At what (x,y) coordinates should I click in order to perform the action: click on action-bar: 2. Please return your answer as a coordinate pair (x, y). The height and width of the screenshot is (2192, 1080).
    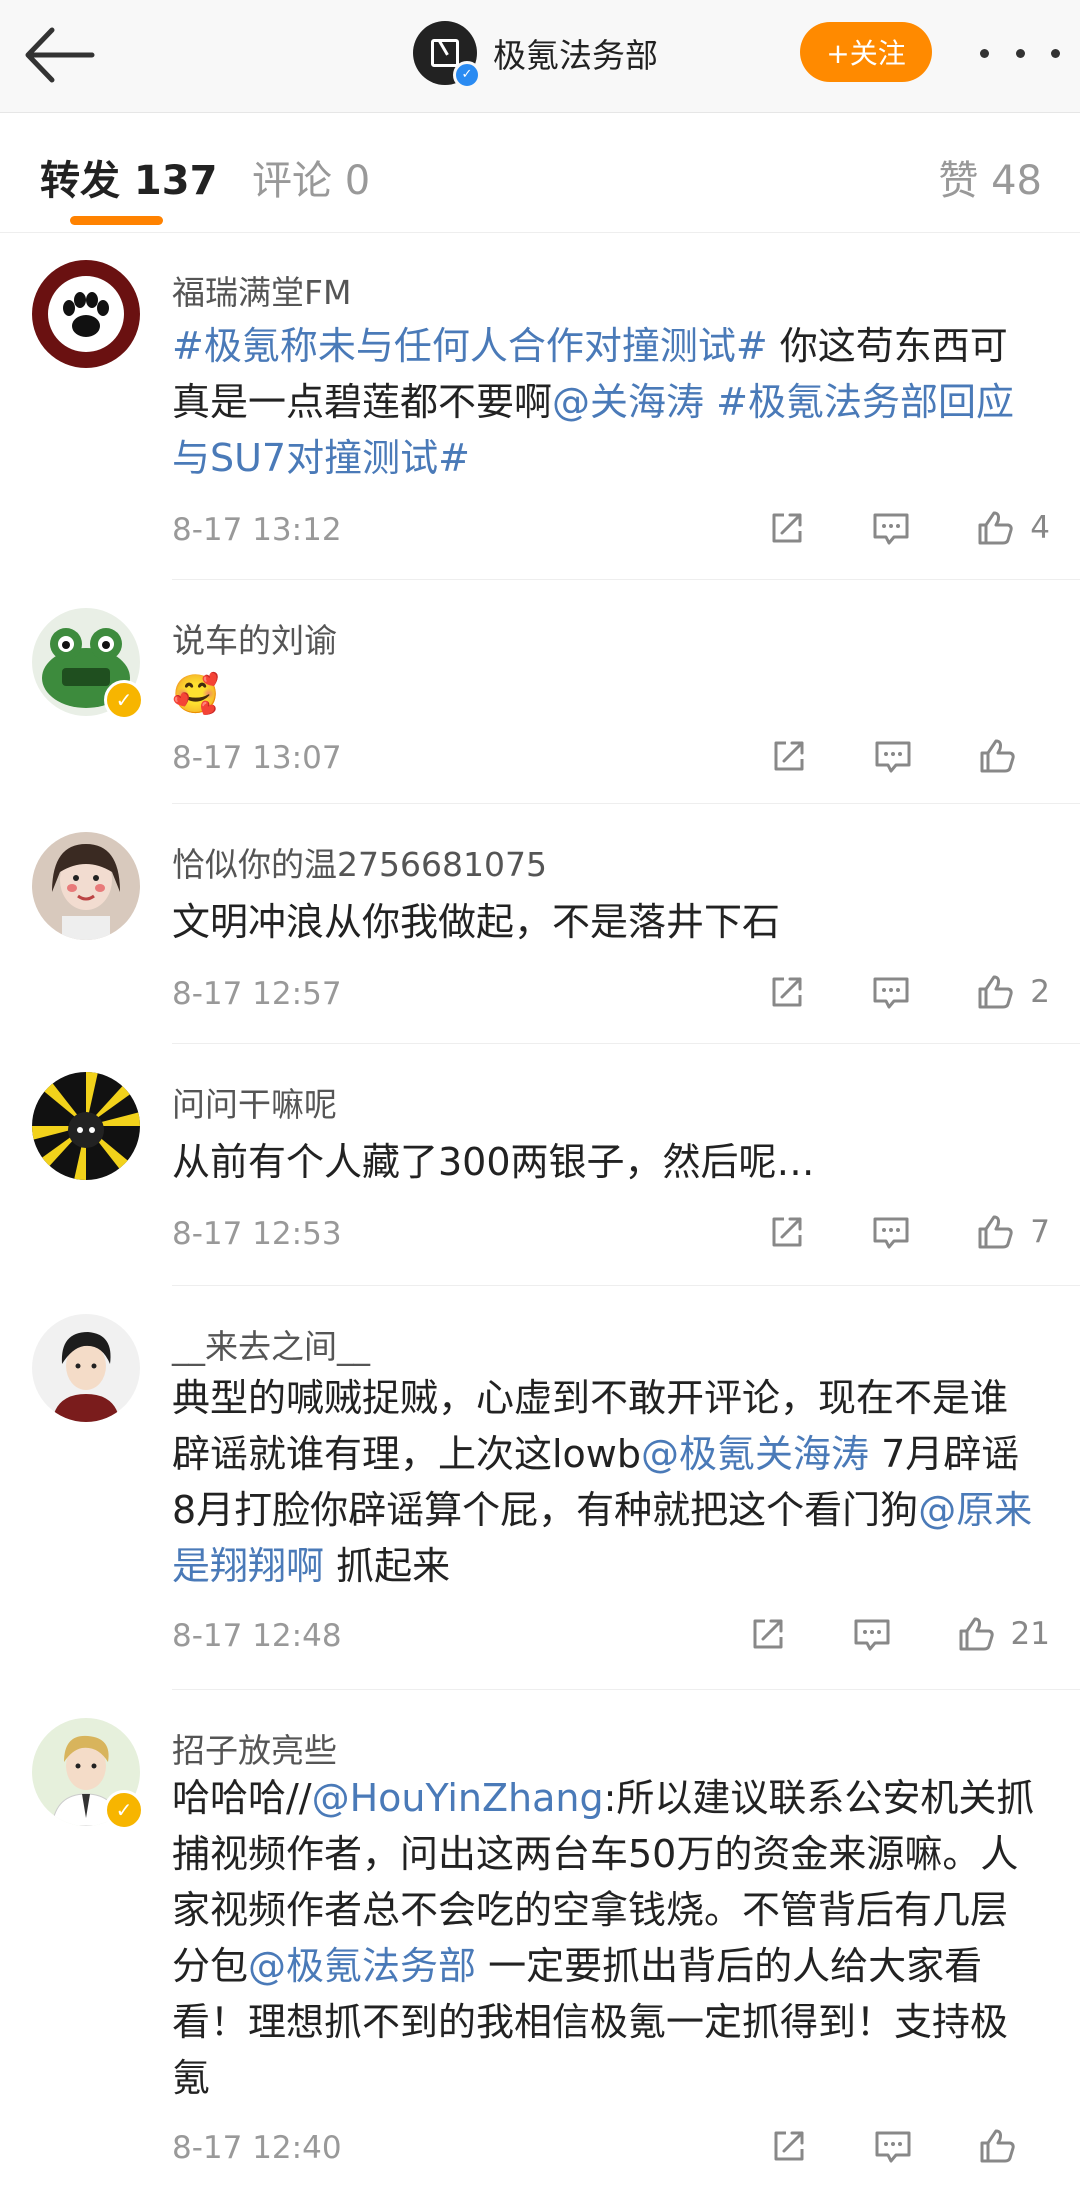
    Looking at the image, I should click on (877, 992).